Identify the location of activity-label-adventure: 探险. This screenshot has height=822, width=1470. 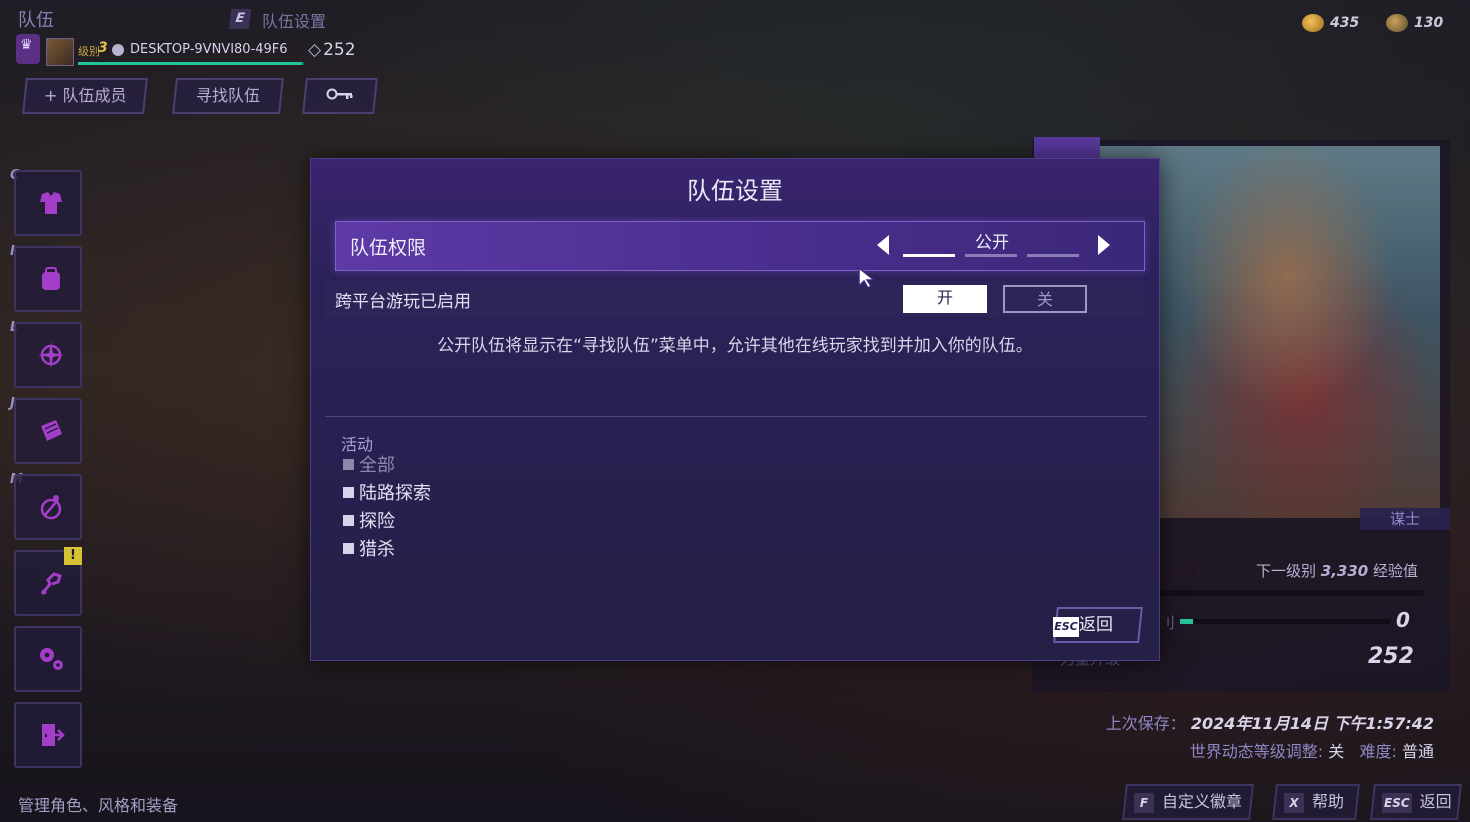
(377, 521).